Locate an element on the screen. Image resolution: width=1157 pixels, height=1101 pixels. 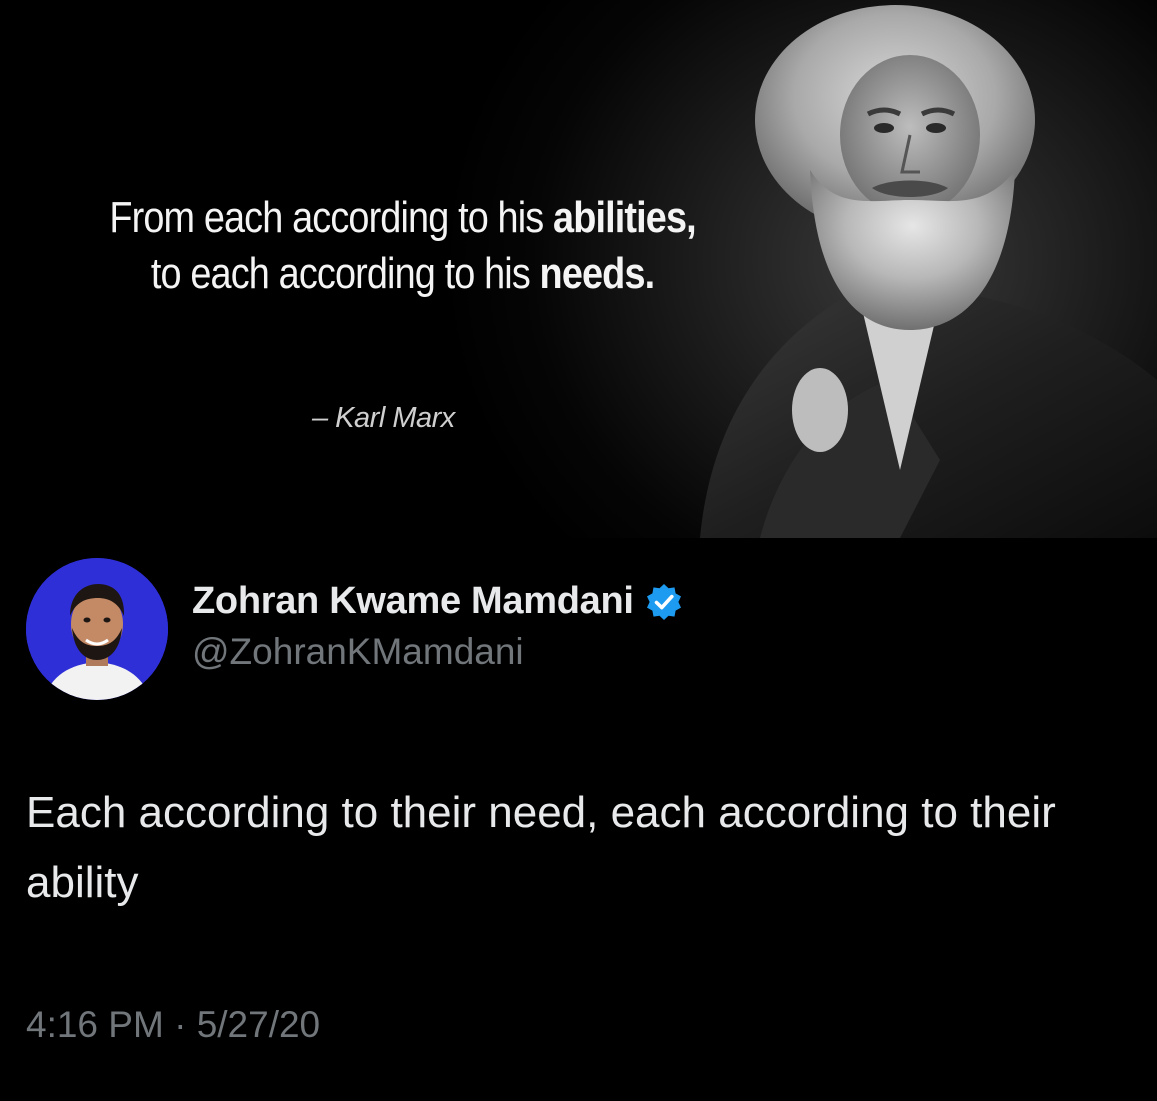
avatar-photo is located at coordinates (97, 629).